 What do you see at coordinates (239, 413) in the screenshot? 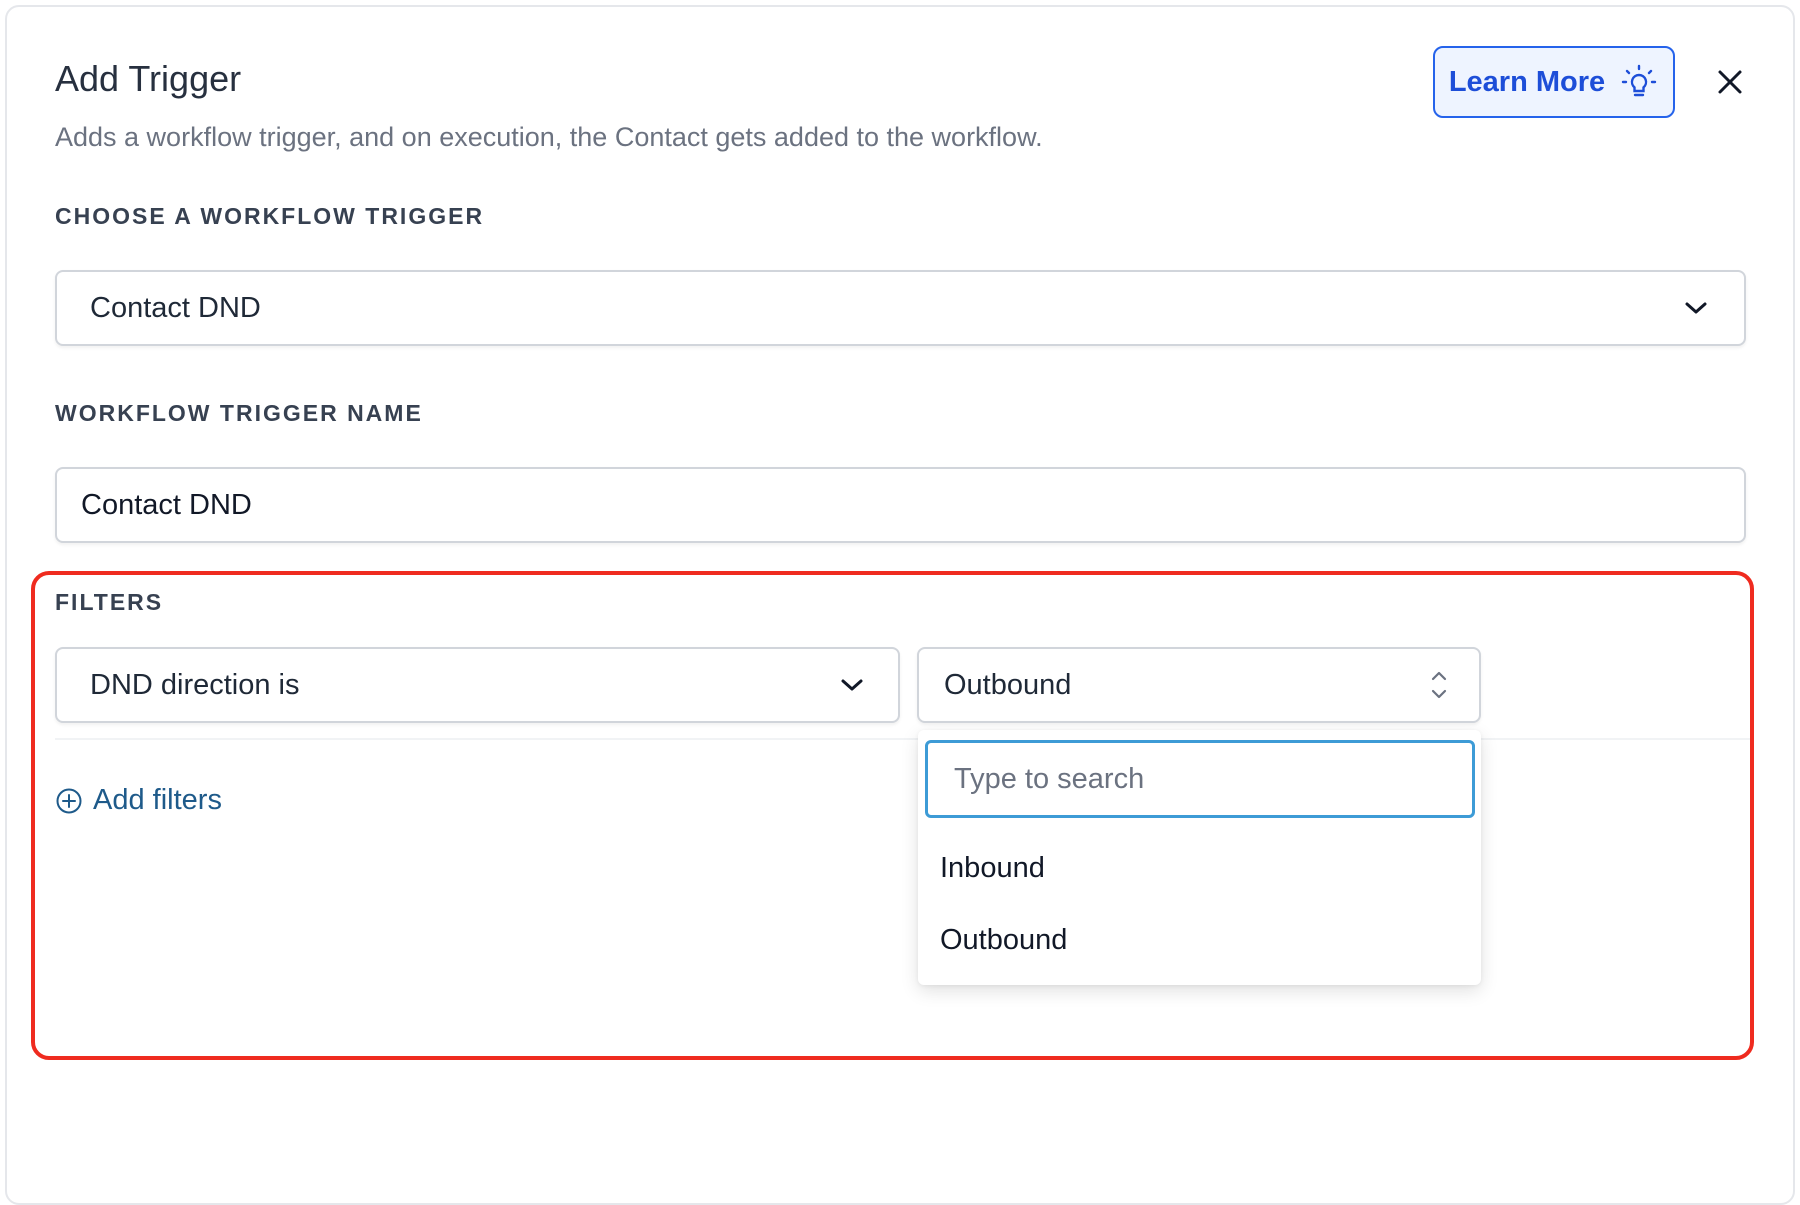
I see `trigger-name-label: WORKFLOW TRIGGER NAME` at bounding box center [239, 413].